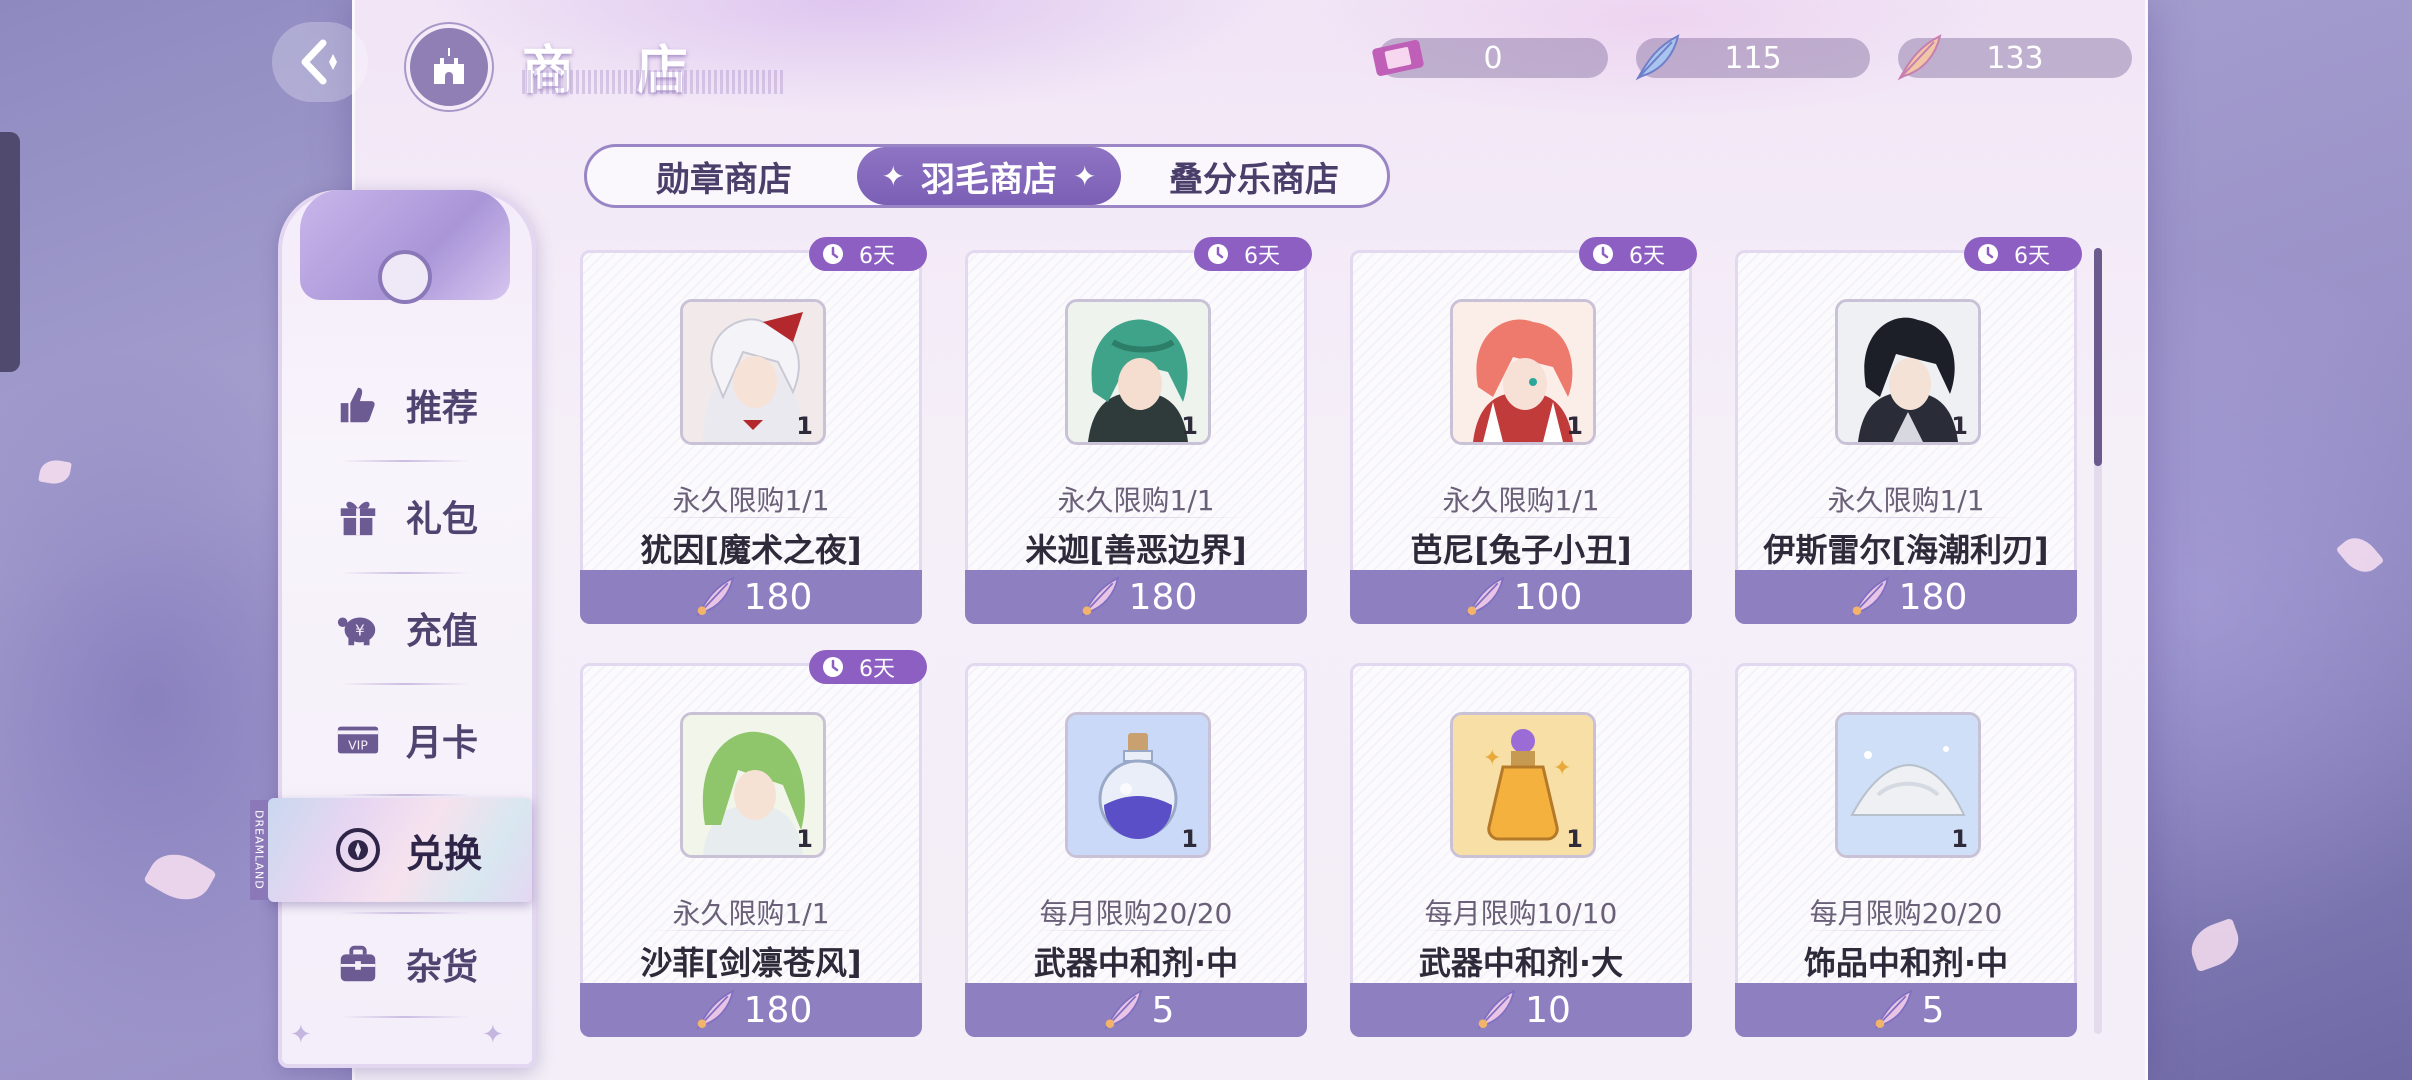  Describe the element at coordinates (449, 67) in the screenshot. I see `home-button` at that location.